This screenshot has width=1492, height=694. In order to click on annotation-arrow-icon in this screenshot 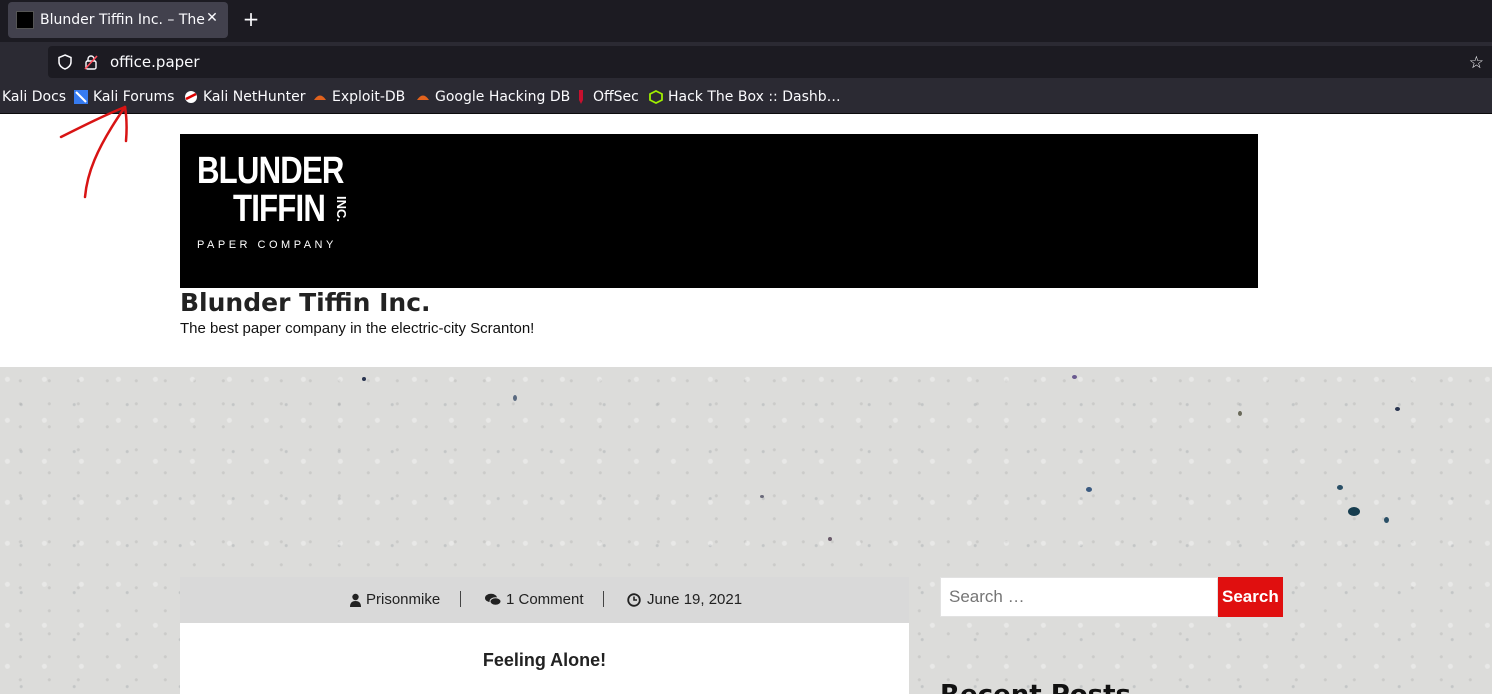, I will do `click(93, 152)`.